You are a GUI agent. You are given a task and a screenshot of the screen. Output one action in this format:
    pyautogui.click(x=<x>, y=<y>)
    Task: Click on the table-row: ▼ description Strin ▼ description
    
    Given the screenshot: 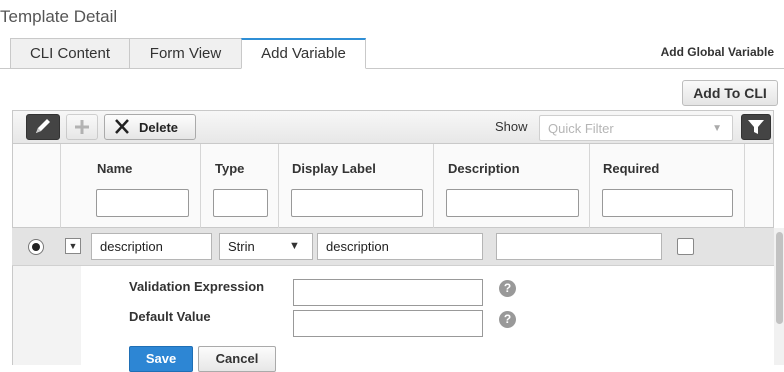 What is the action you would take?
    pyautogui.click(x=393, y=247)
    